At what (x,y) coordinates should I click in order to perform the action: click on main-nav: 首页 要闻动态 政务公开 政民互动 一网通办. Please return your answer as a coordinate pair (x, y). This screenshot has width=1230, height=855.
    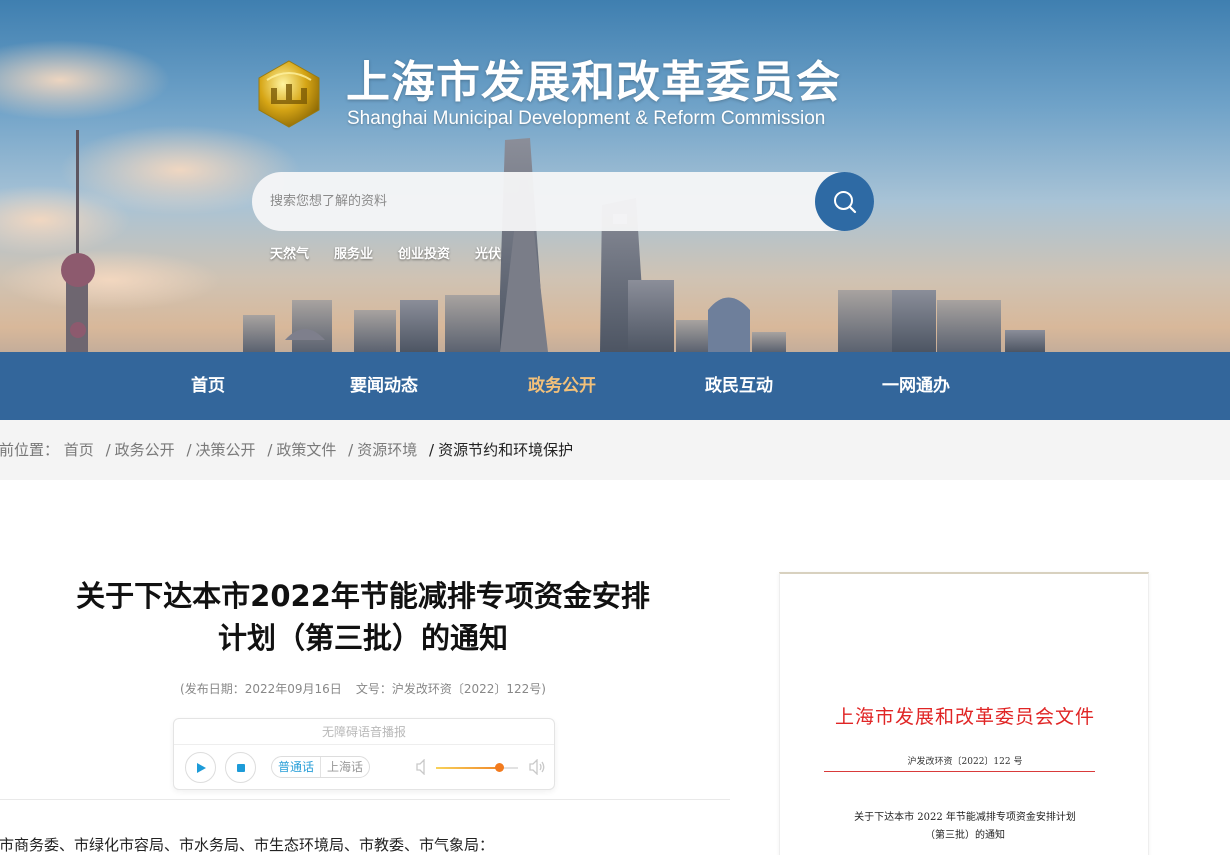
    Looking at the image, I should click on (615, 386).